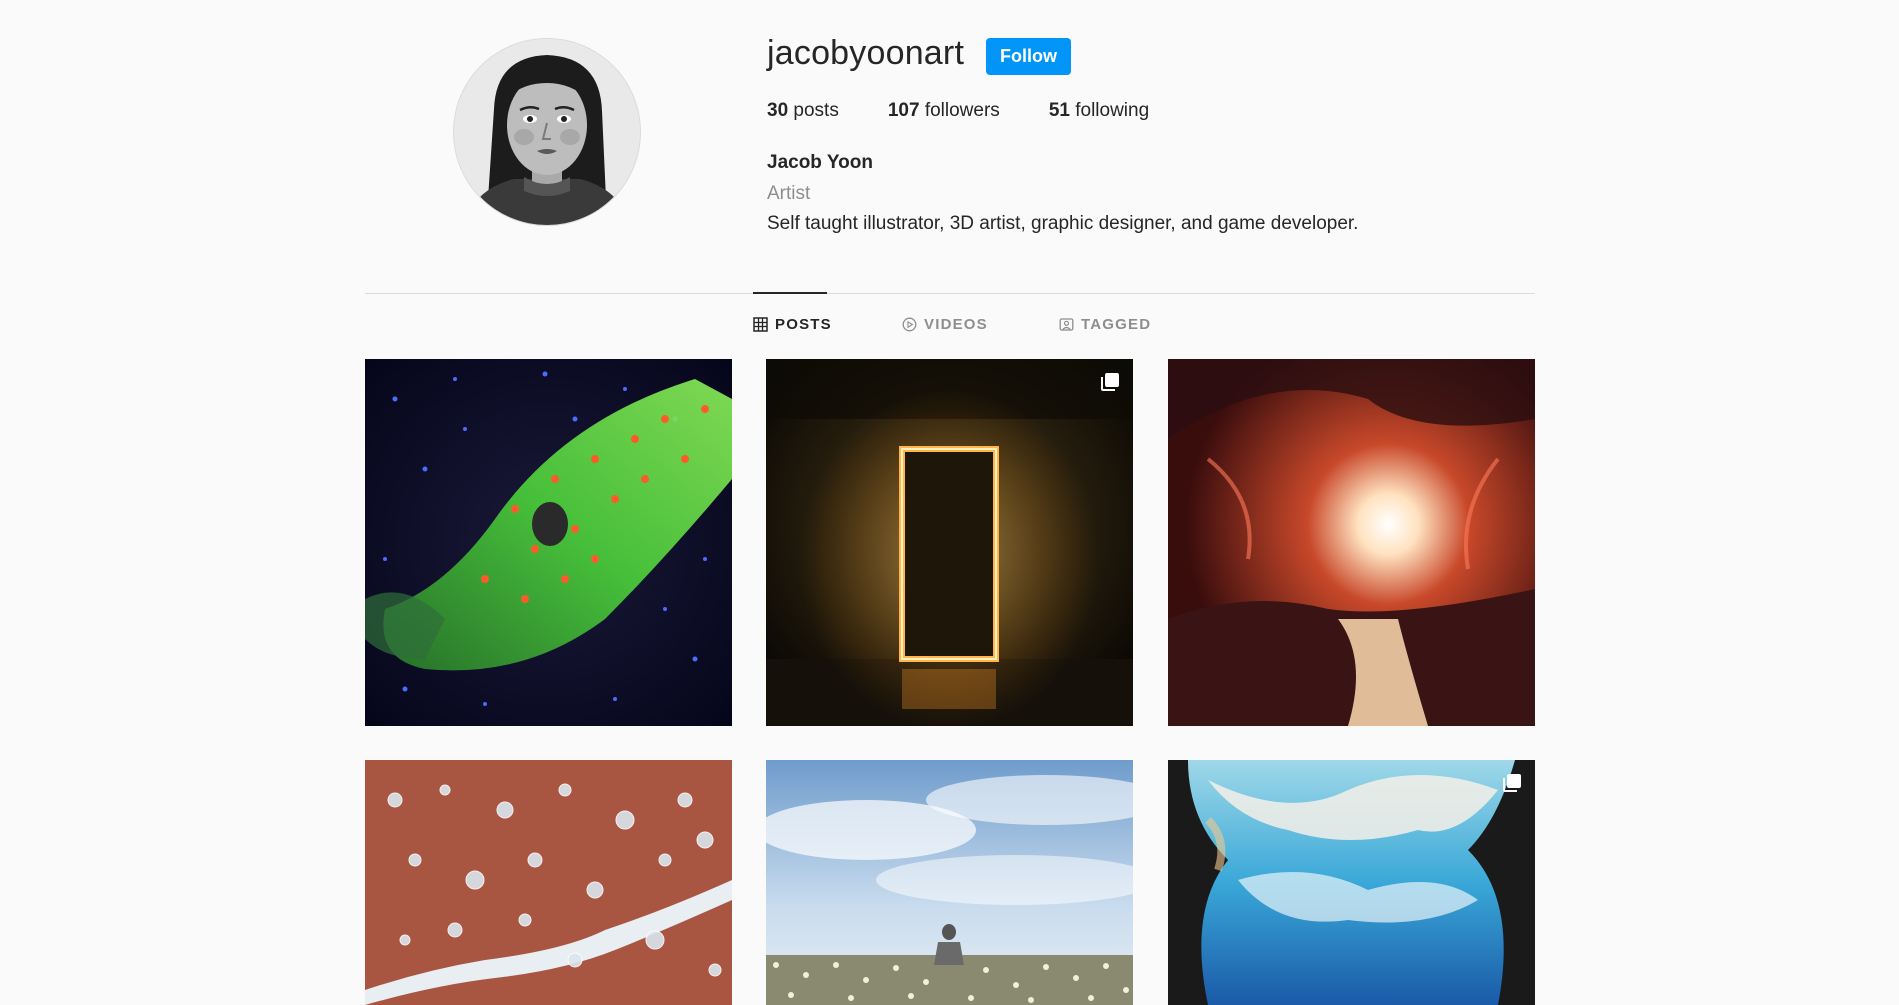  I want to click on following-label: following, so click(1112, 110).